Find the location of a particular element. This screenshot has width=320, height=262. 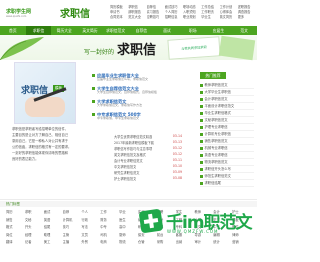

tag-link: 求职 is located at coordinates (34, 213).